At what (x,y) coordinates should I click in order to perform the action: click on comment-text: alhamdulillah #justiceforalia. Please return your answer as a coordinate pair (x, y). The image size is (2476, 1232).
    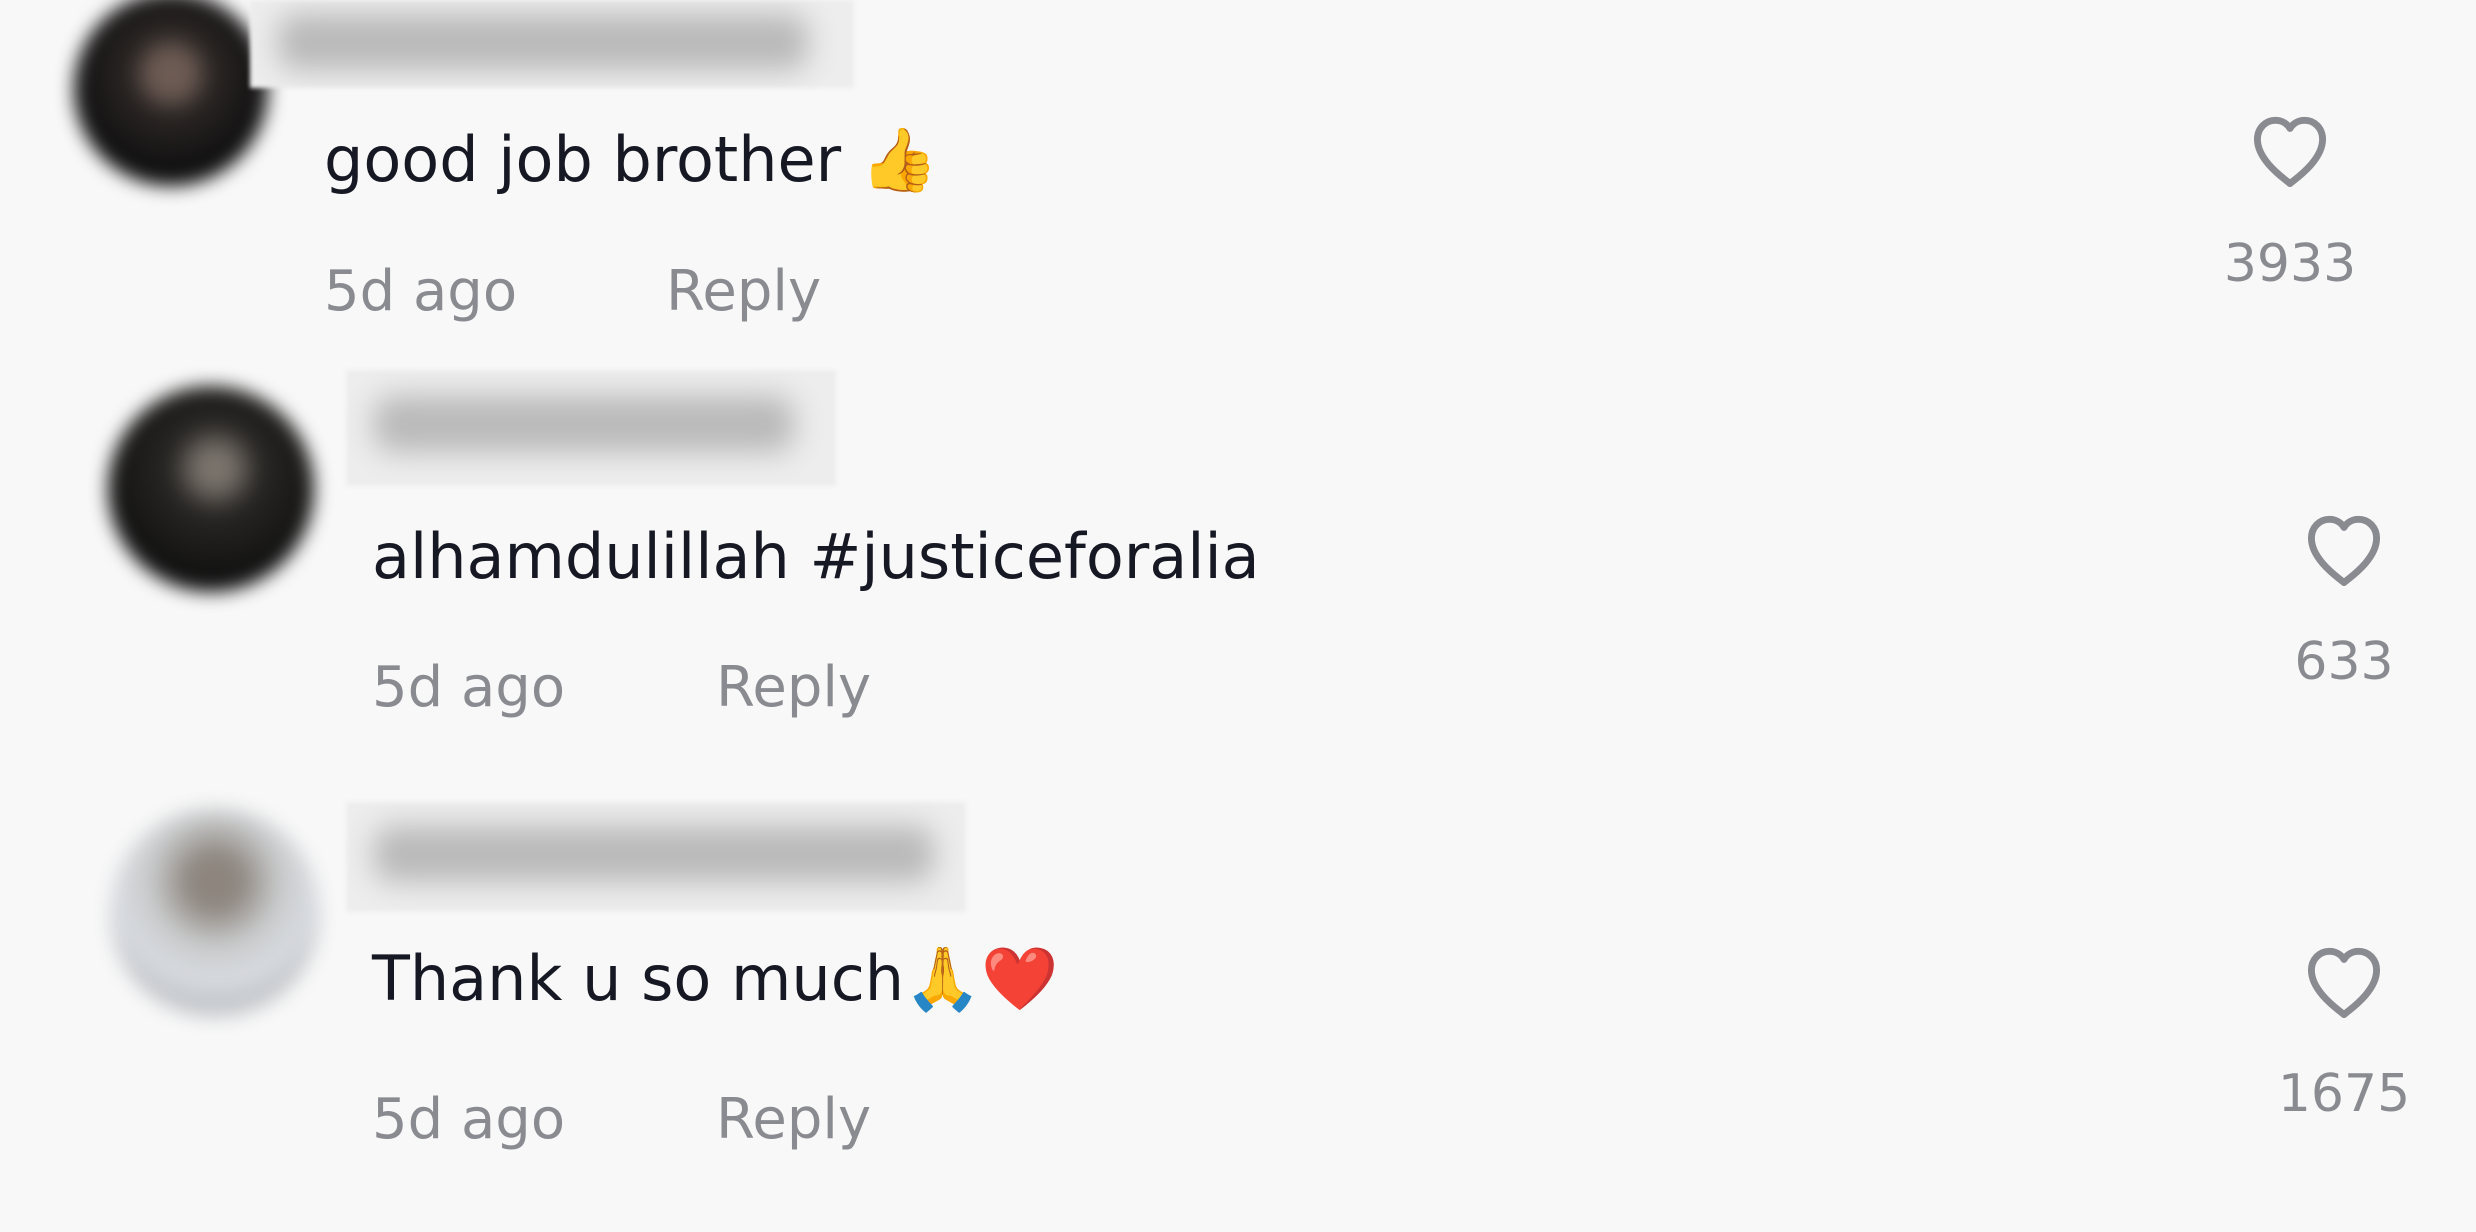
    Looking at the image, I should click on (816, 556).